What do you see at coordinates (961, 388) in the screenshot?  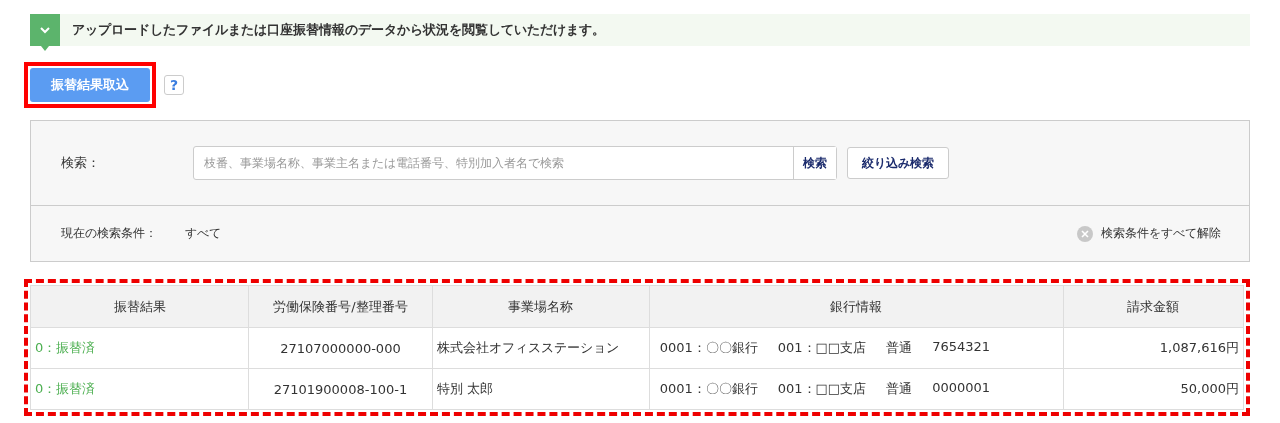 I see `bank-info-text: 0000001` at bounding box center [961, 388].